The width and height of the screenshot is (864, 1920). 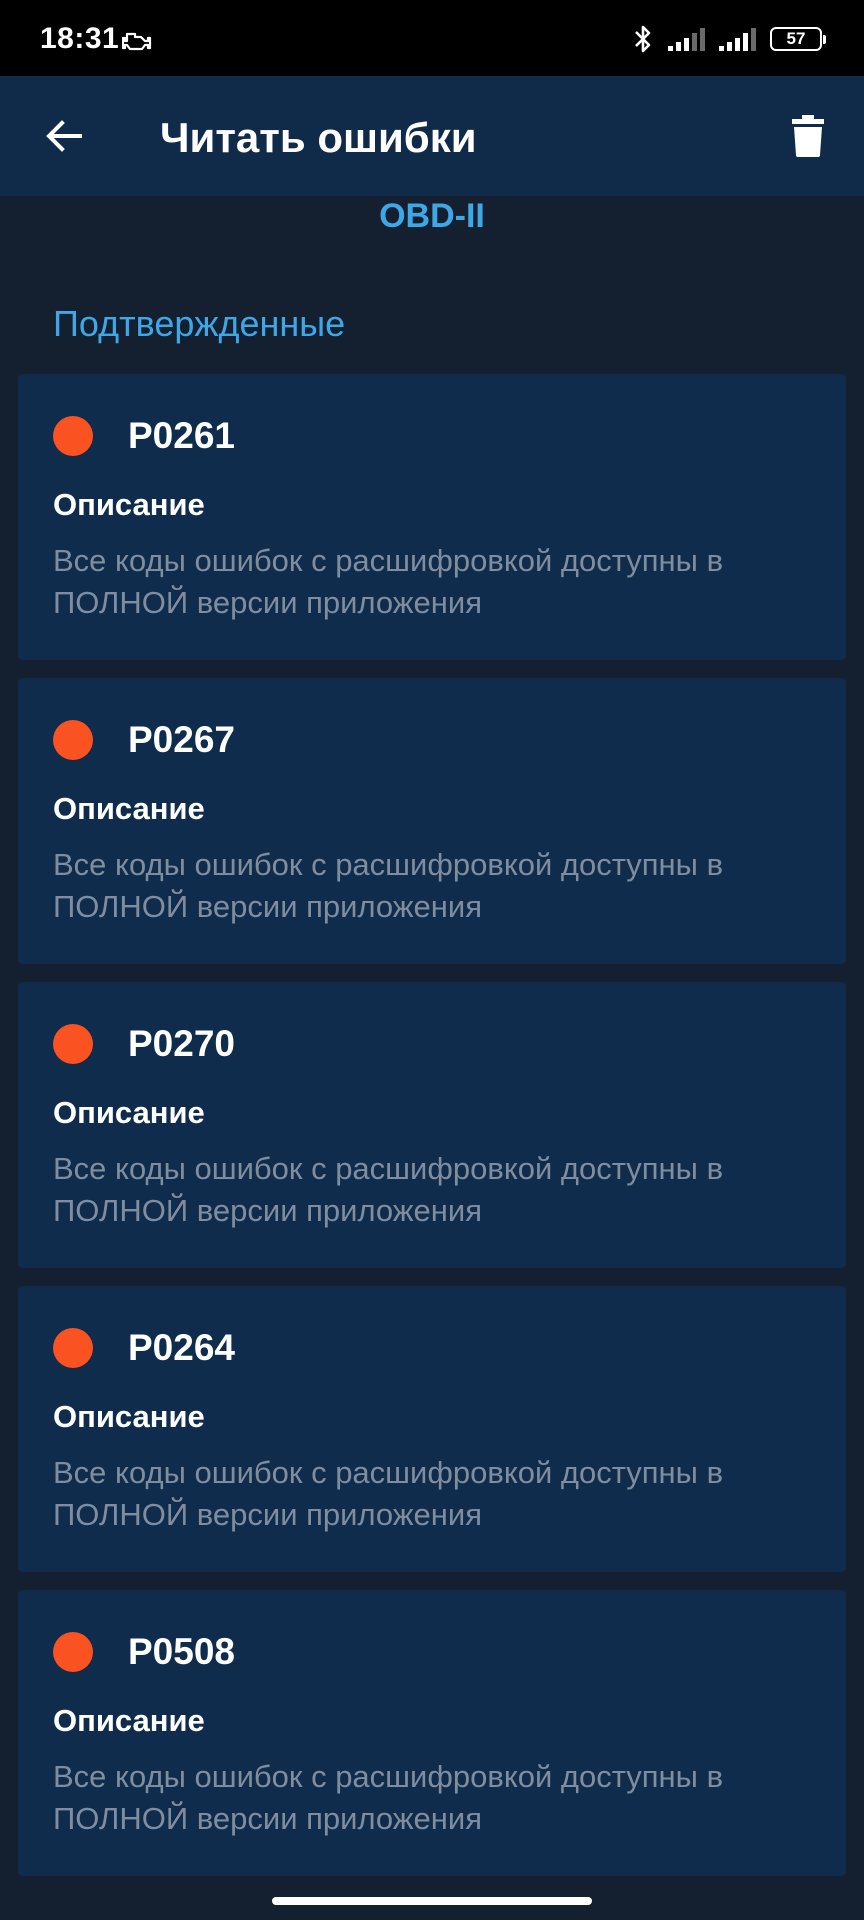 I want to click on error-code: P0267, so click(x=181, y=739).